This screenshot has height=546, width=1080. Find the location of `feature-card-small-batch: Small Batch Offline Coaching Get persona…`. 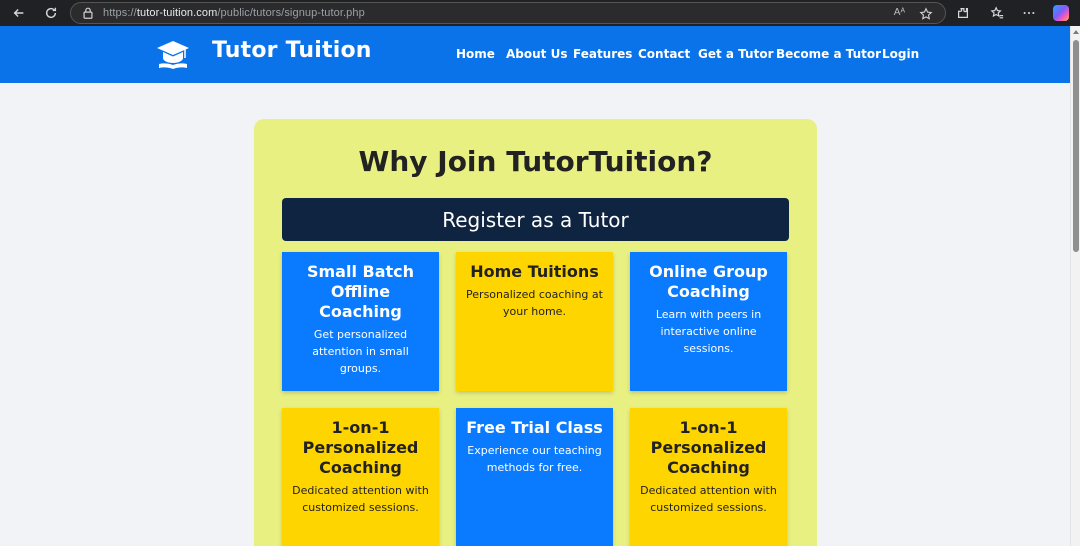

feature-card-small-batch: Small Batch Offline Coaching Get persona… is located at coordinates (360, 321).